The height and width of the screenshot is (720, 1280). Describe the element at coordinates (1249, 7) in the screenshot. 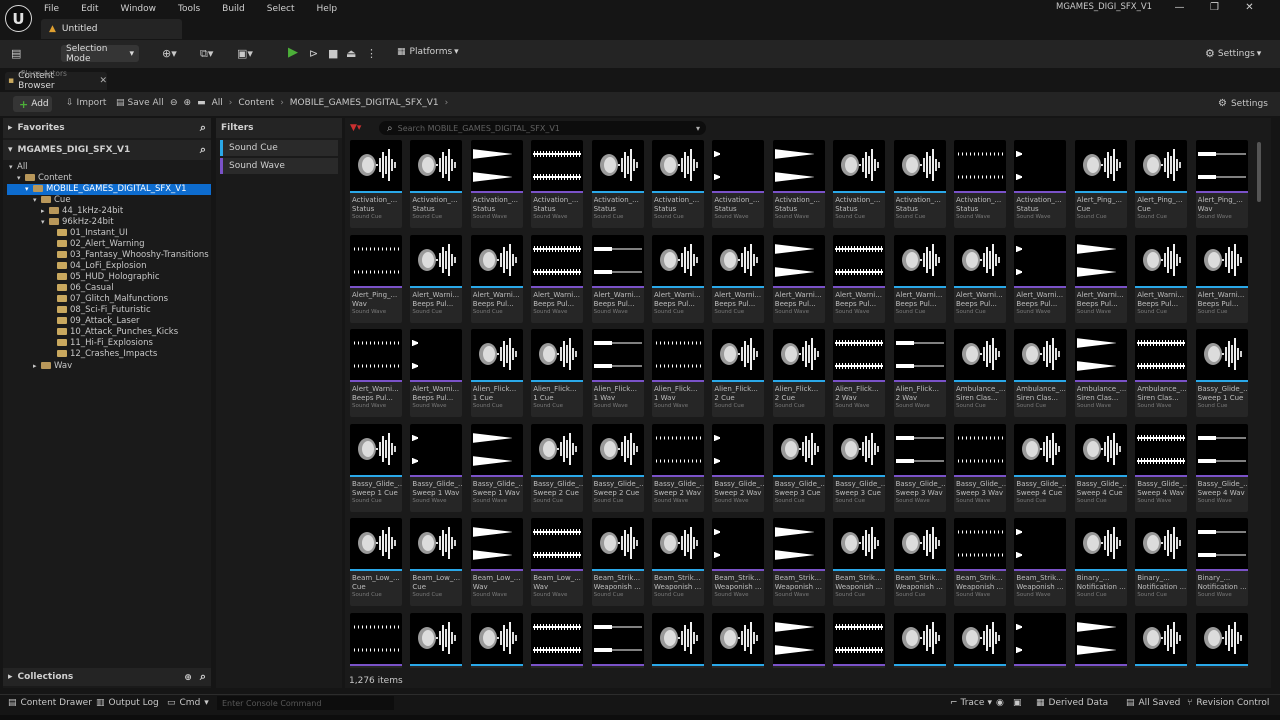

I see `close-icon: ✕` at that location.